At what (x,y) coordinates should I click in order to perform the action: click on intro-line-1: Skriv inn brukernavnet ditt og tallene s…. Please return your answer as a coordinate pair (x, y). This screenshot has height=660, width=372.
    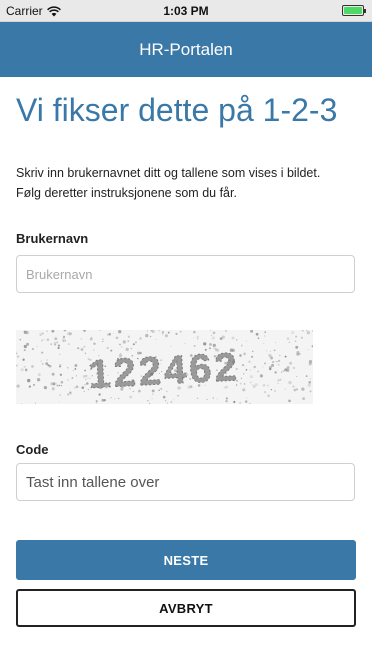
    Looking at the image, I should click on (168, 173).